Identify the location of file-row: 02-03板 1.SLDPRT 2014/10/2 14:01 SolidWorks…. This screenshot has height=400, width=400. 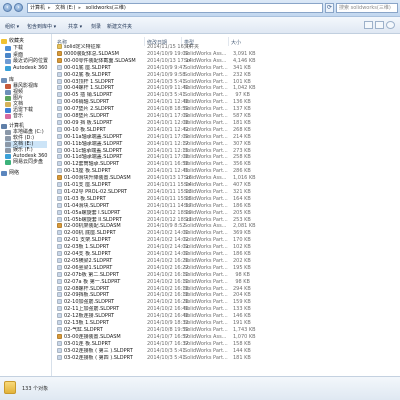
(175, 247).